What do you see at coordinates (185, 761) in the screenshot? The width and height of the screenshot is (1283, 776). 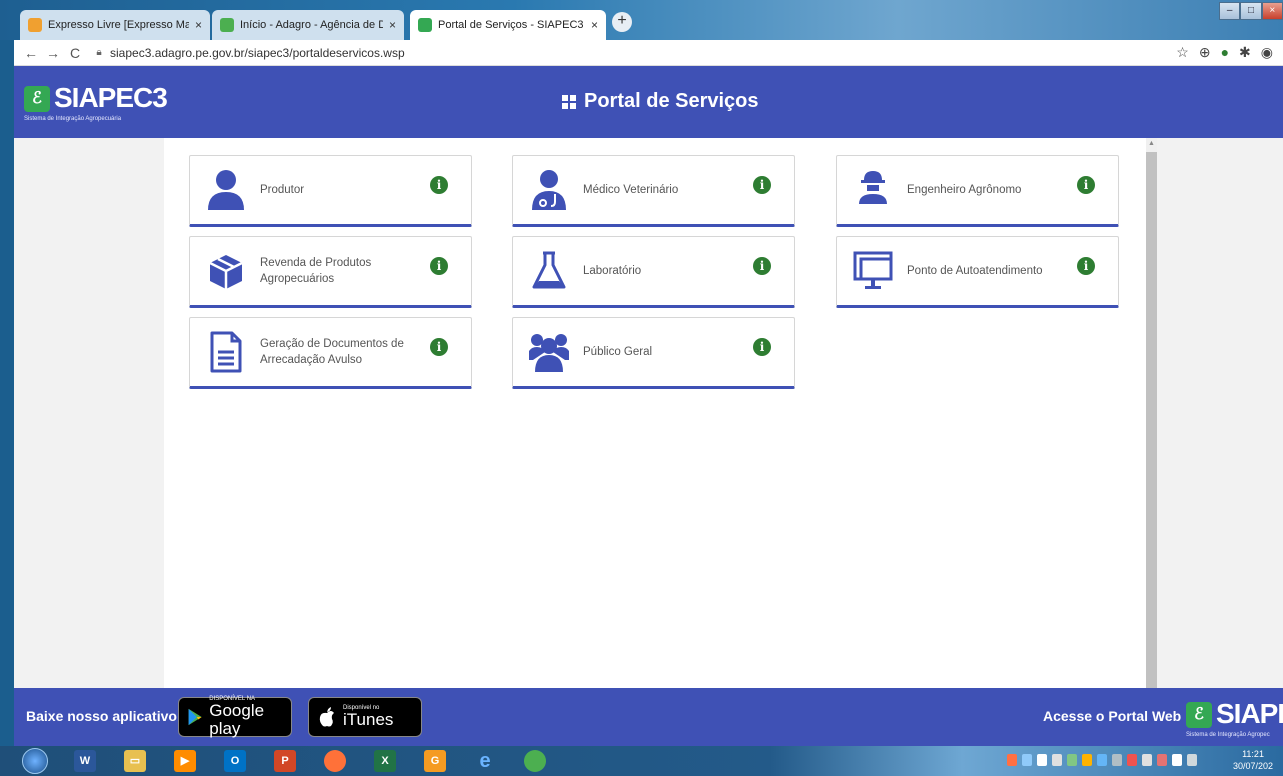 I see `media-player-icon: ▶` at bounding box center [185, 761].